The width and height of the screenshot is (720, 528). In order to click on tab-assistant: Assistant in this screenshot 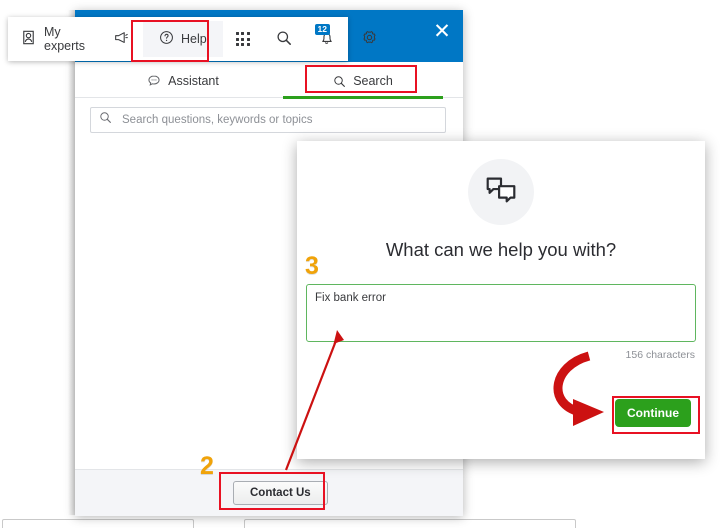, I will do `click(183, 81)`.